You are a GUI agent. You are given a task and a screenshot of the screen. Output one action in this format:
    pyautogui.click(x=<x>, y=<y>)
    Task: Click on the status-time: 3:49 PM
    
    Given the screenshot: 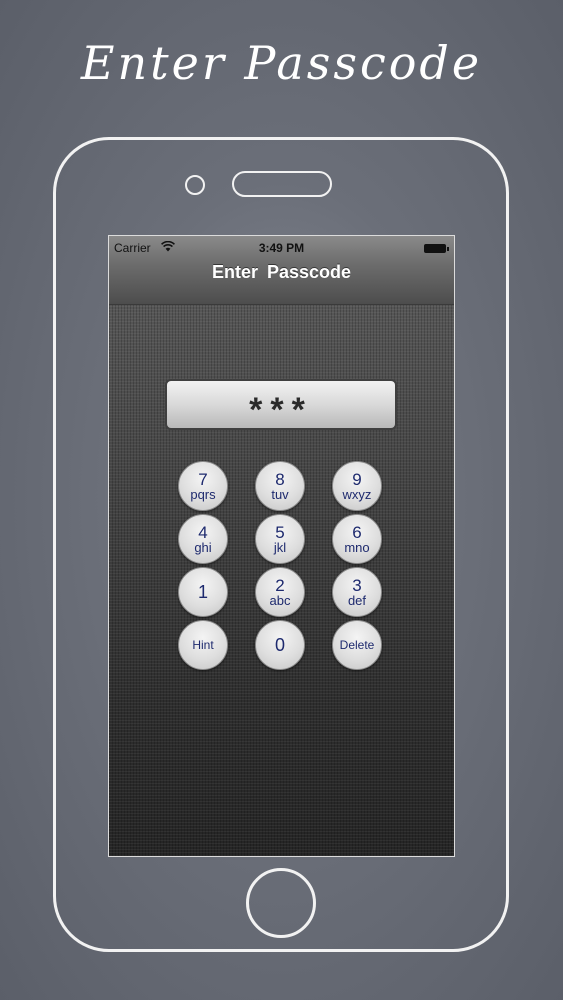 What is the action you would take?
    pyautogui.click(x=281, y=248)
    